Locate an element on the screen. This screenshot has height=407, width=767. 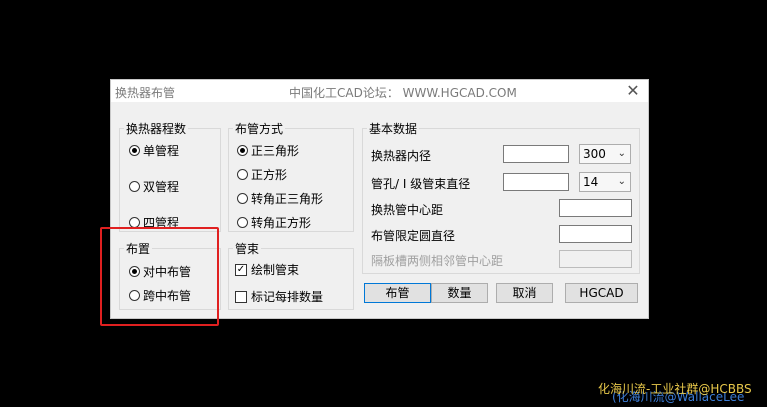
center-distance-label: 换热管中心距 is located at coordinates (407, 210).